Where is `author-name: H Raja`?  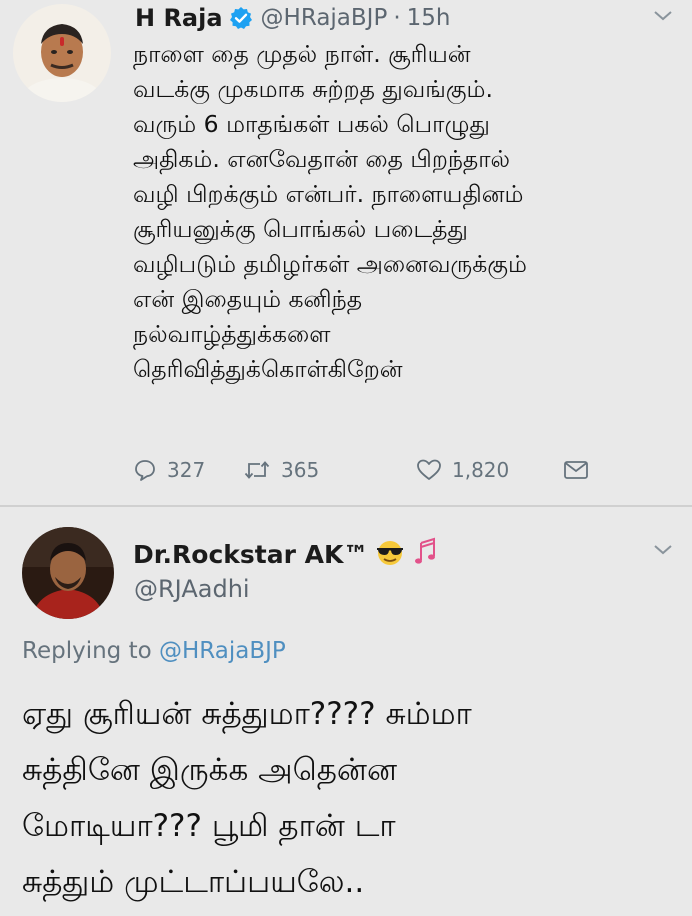 author-name: H Raja is located at coordinates (179, 18).